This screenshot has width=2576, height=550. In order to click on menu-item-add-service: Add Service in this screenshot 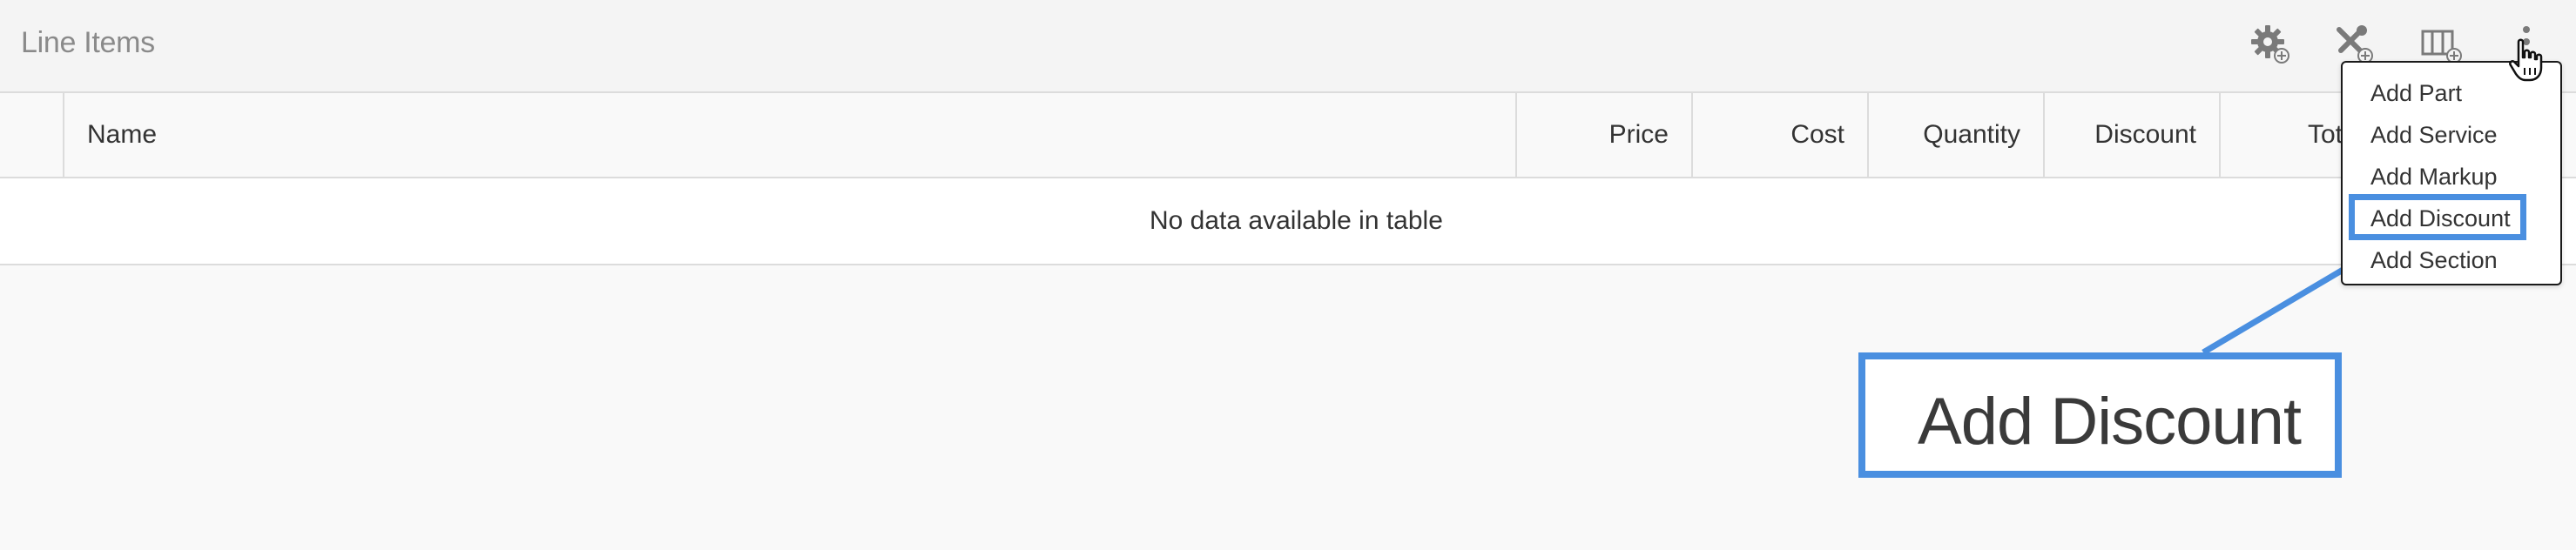, I will do `click(2434, 135)`.